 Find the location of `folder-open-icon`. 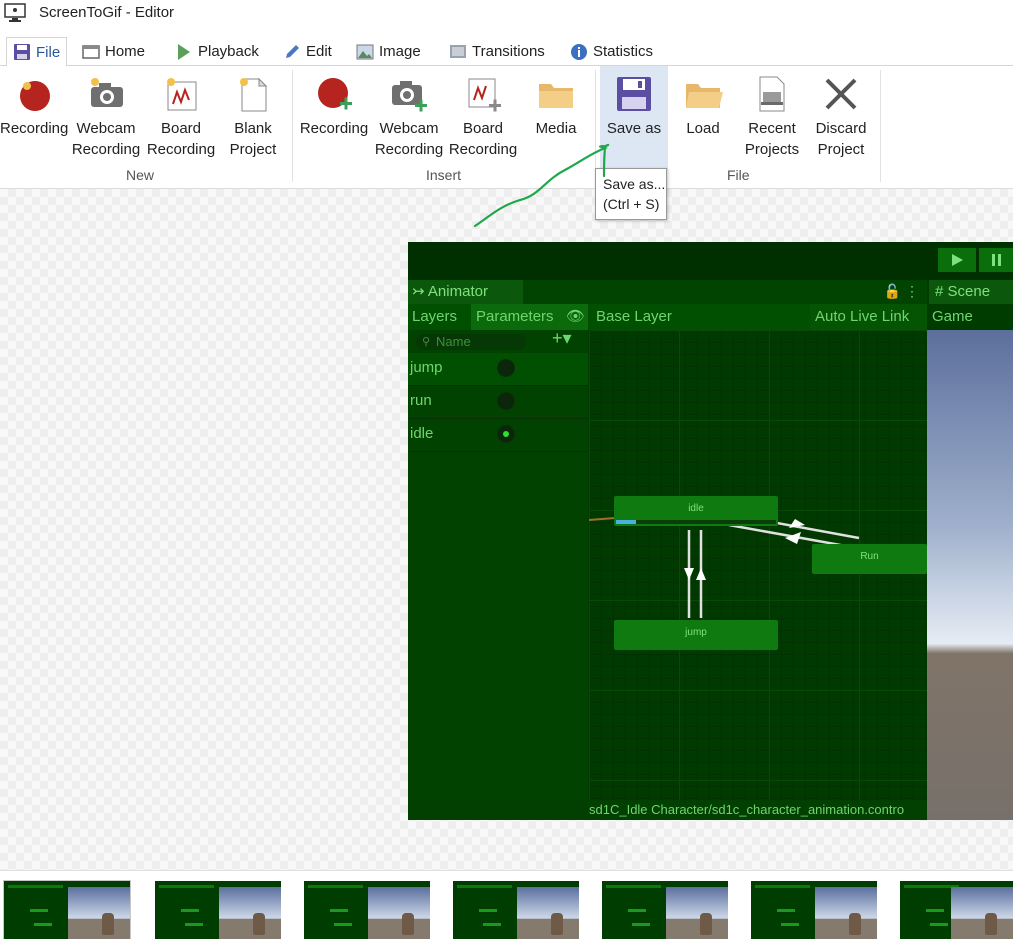

folder-open-icon is located at coordinates (704, 96).